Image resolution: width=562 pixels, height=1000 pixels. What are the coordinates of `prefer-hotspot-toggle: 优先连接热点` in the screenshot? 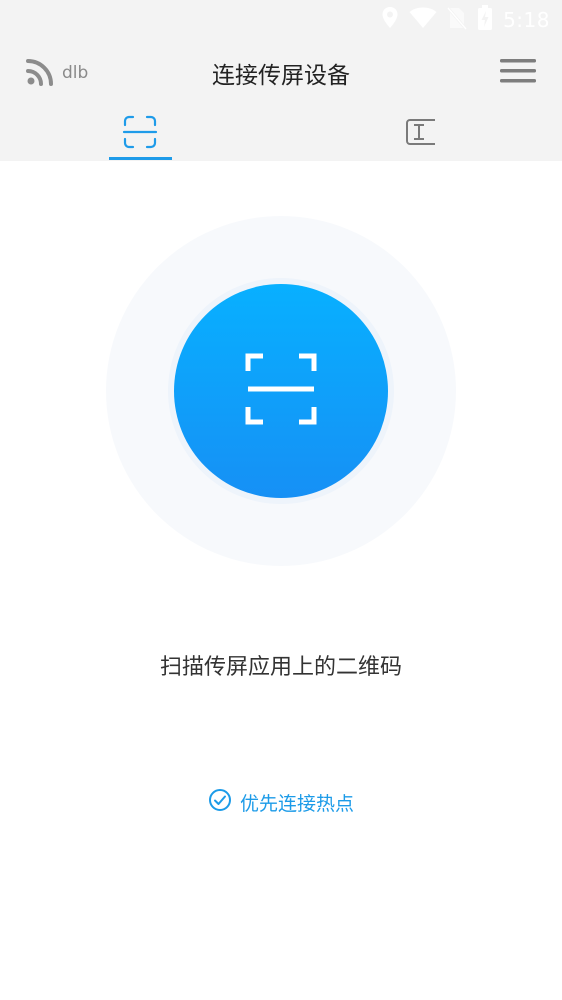 It's located at (281, 802).